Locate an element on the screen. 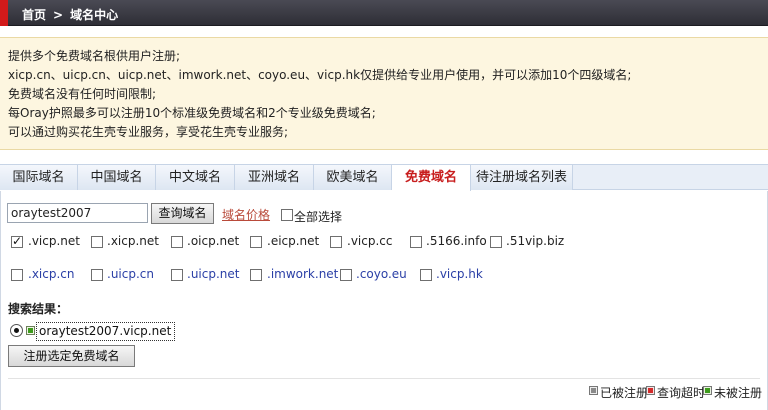 The image size is (768, 410). suffix-checkbox-vicp-net: ✓ is located at coordinates (17, 241).